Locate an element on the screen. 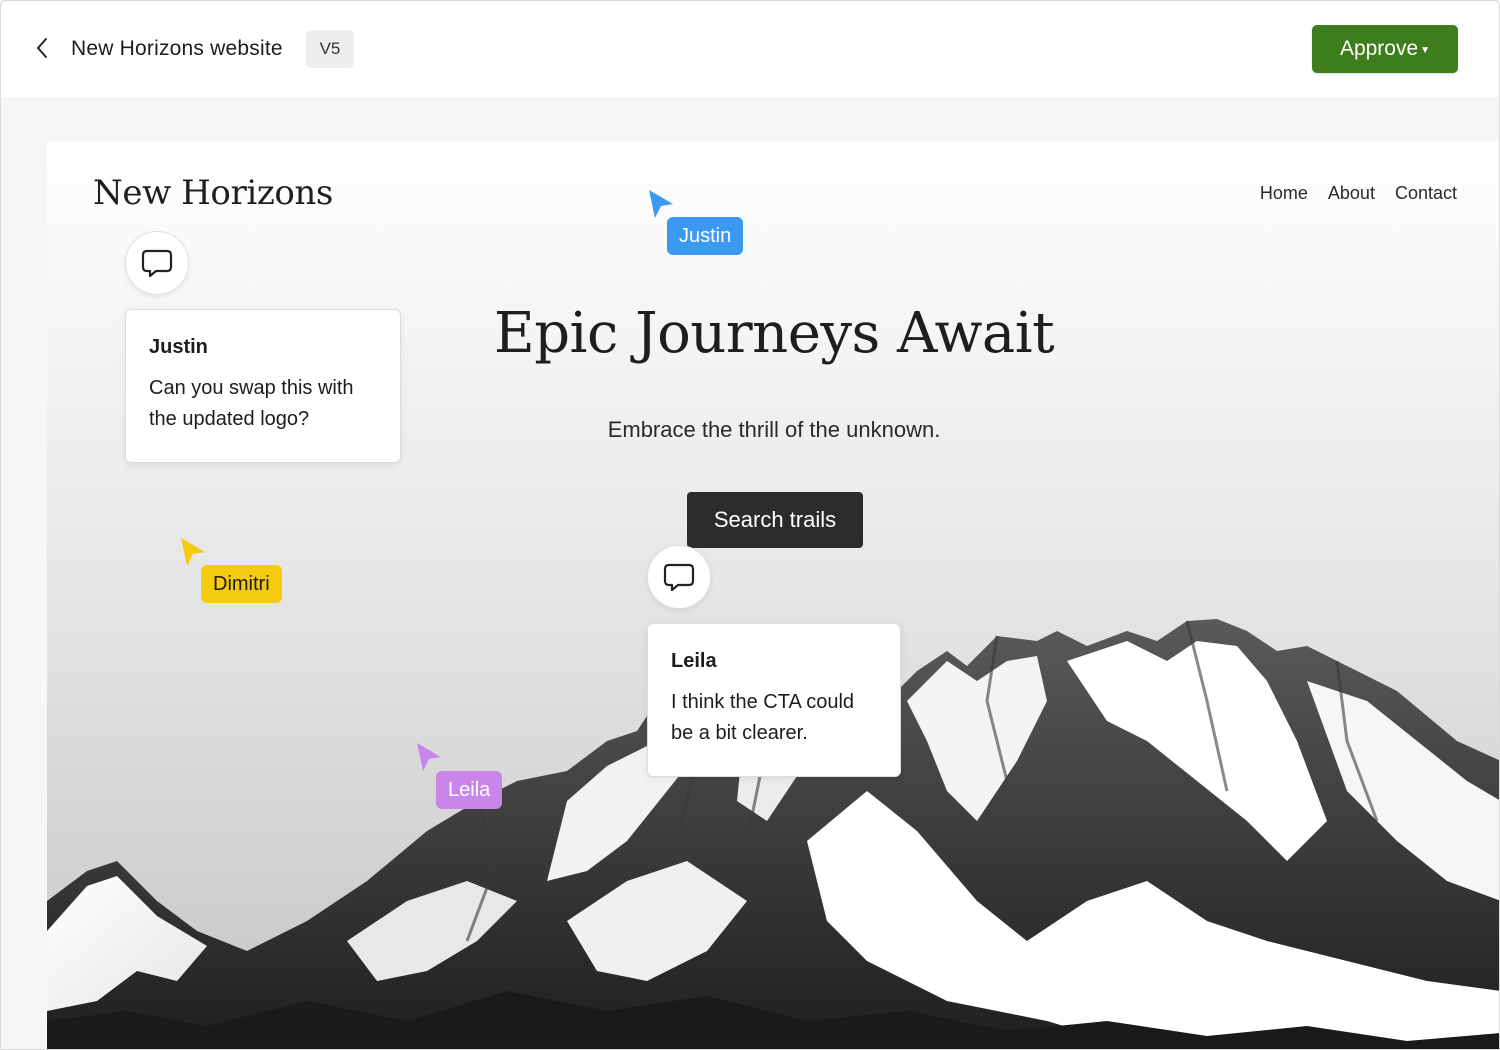 Image resolution: width=1500 pixels, height=1050 pixels. cursor-label-leila: Leila is located at coordinates (469, 790).